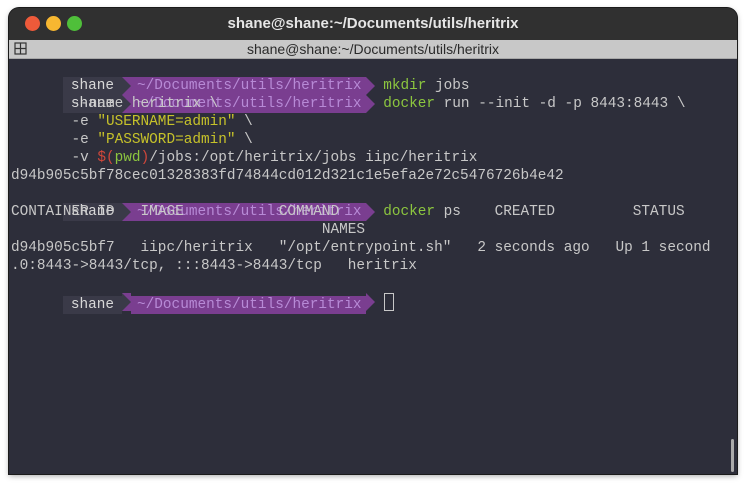  Describe the element at coordinates (166, 140) in the screenshot. I see `string-literal: "PASSWORD=admin"` at that location.